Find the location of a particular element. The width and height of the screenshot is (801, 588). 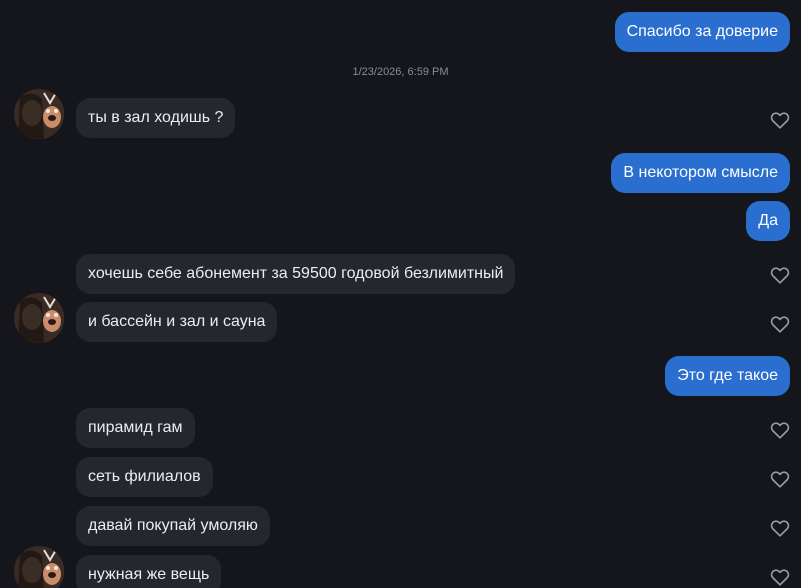

message-incoming: и бассейн и зал и сауна is located at coordinates (177, 322).